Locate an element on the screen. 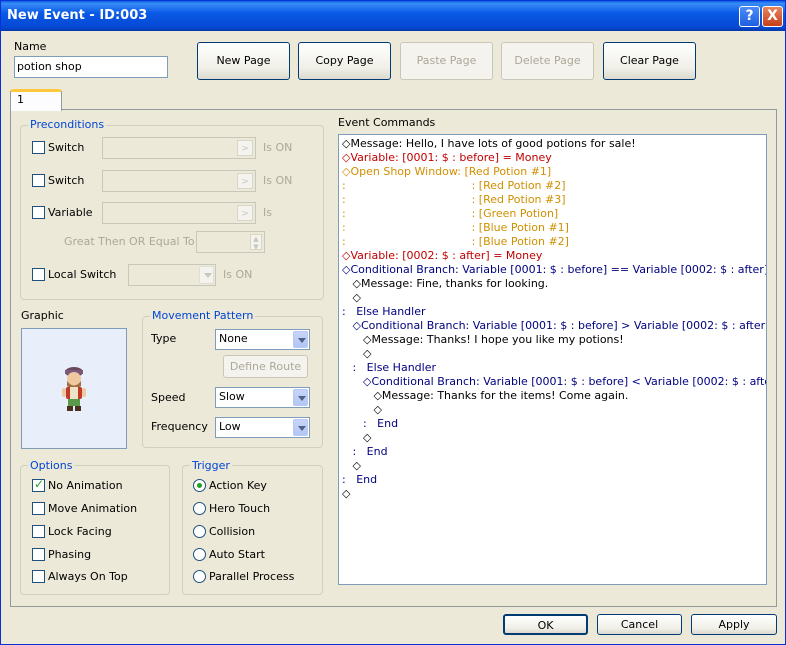  tab-page-1: 1 is located at coordinates (36, 100).